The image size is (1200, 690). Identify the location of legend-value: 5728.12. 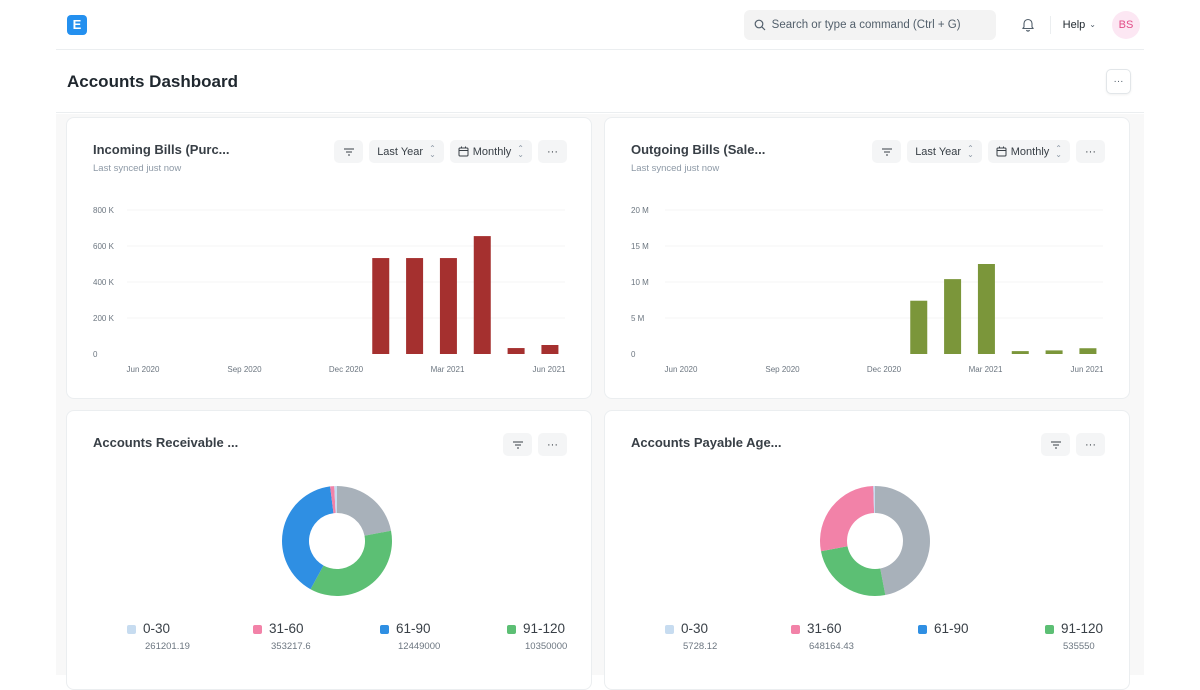
(700, 646).